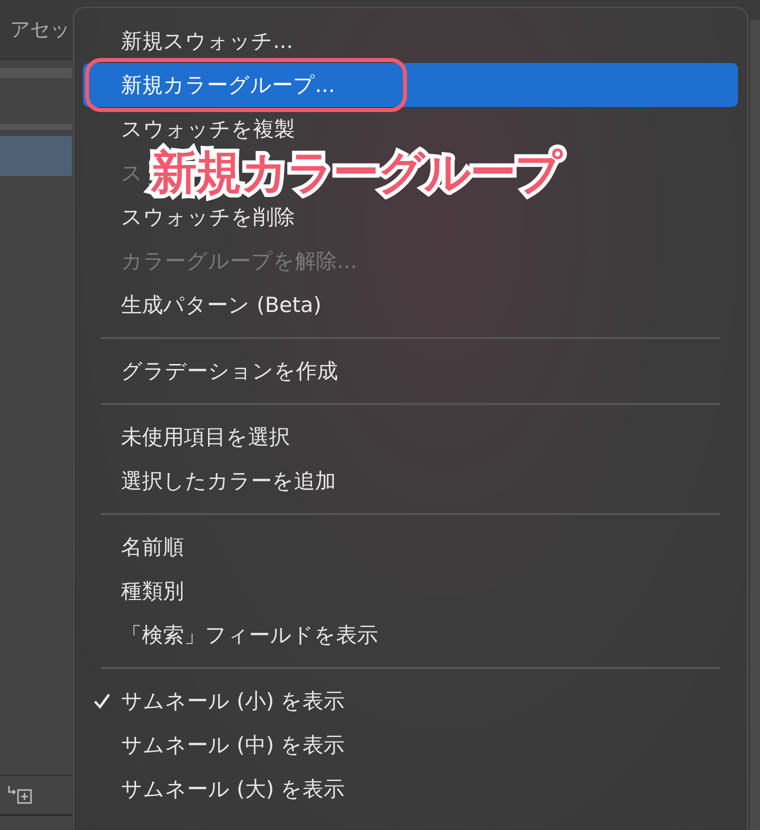 This screenshot has width=760, height=830. I want to click on menu-item: サムネール (中) を表示, so click(218, 745).